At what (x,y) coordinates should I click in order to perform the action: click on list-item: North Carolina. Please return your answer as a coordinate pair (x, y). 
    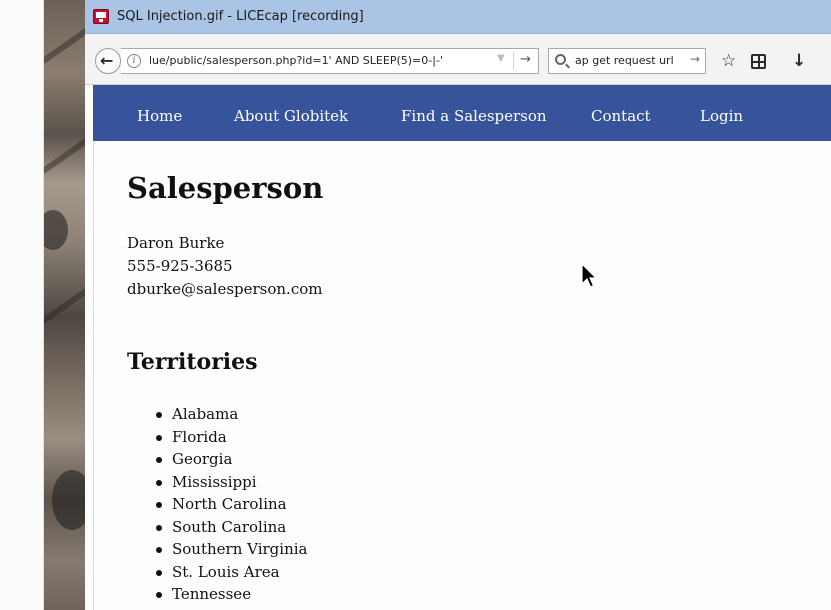
    Looking at the image, I should click on (230, 504).